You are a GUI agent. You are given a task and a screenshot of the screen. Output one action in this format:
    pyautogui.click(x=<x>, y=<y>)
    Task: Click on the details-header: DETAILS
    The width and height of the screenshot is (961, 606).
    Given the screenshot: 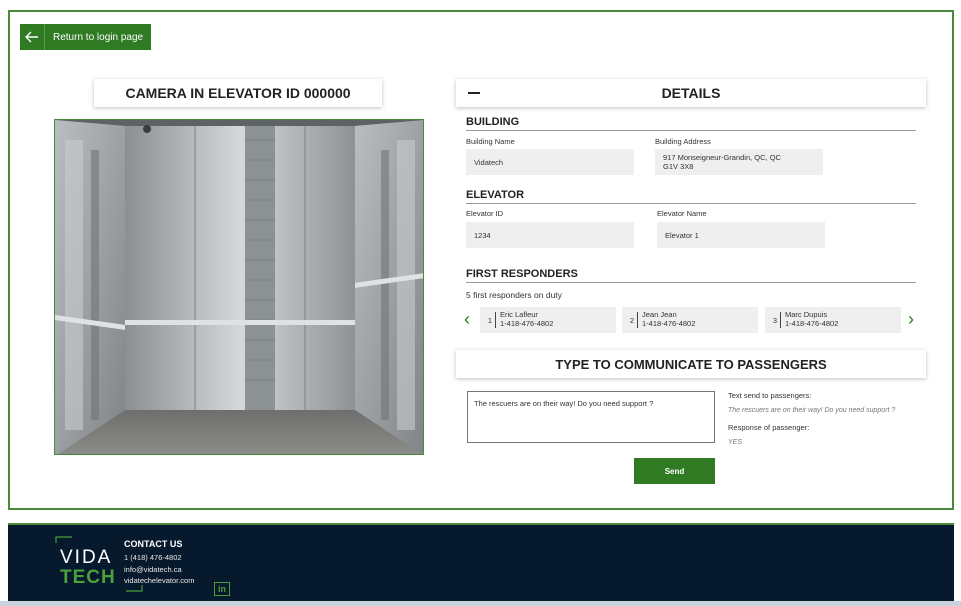 What is the action you would take?
    pyautogui.click(x=691, y=93)
    